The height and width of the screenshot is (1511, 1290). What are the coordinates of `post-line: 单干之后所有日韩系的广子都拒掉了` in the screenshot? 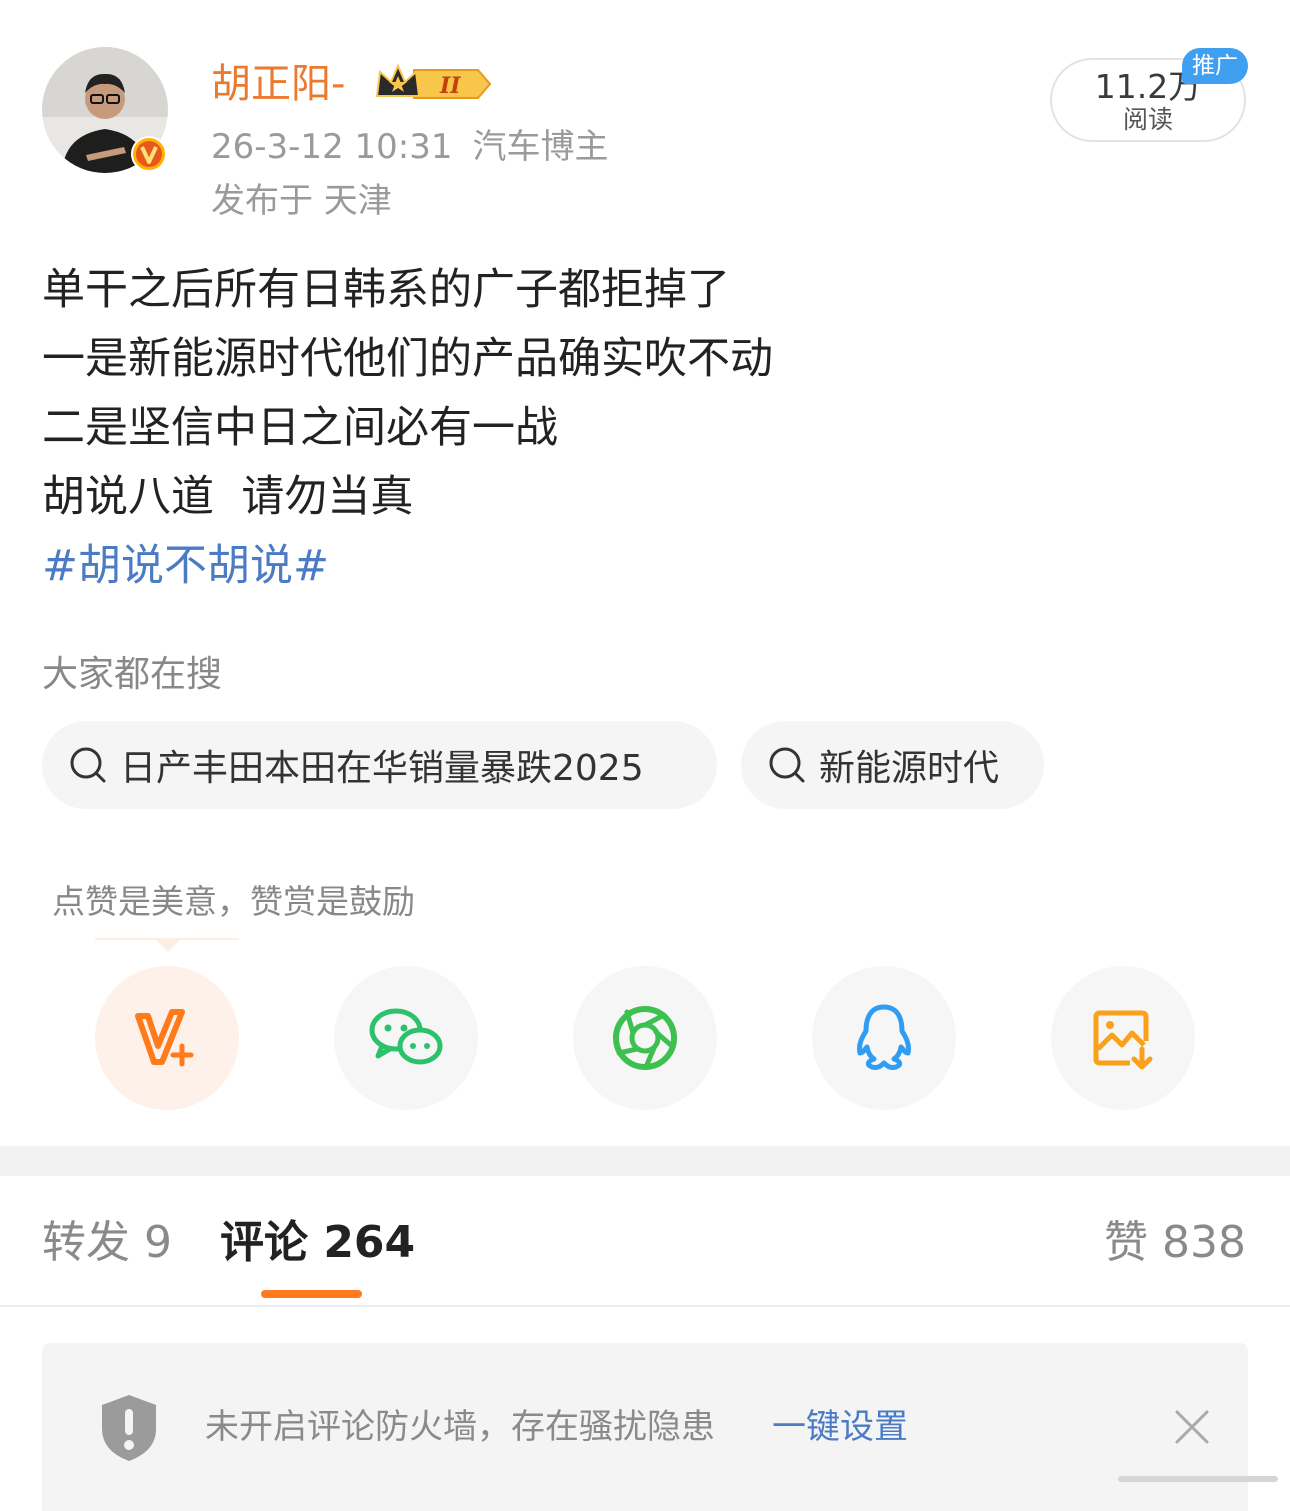 It's located at (386, 290).